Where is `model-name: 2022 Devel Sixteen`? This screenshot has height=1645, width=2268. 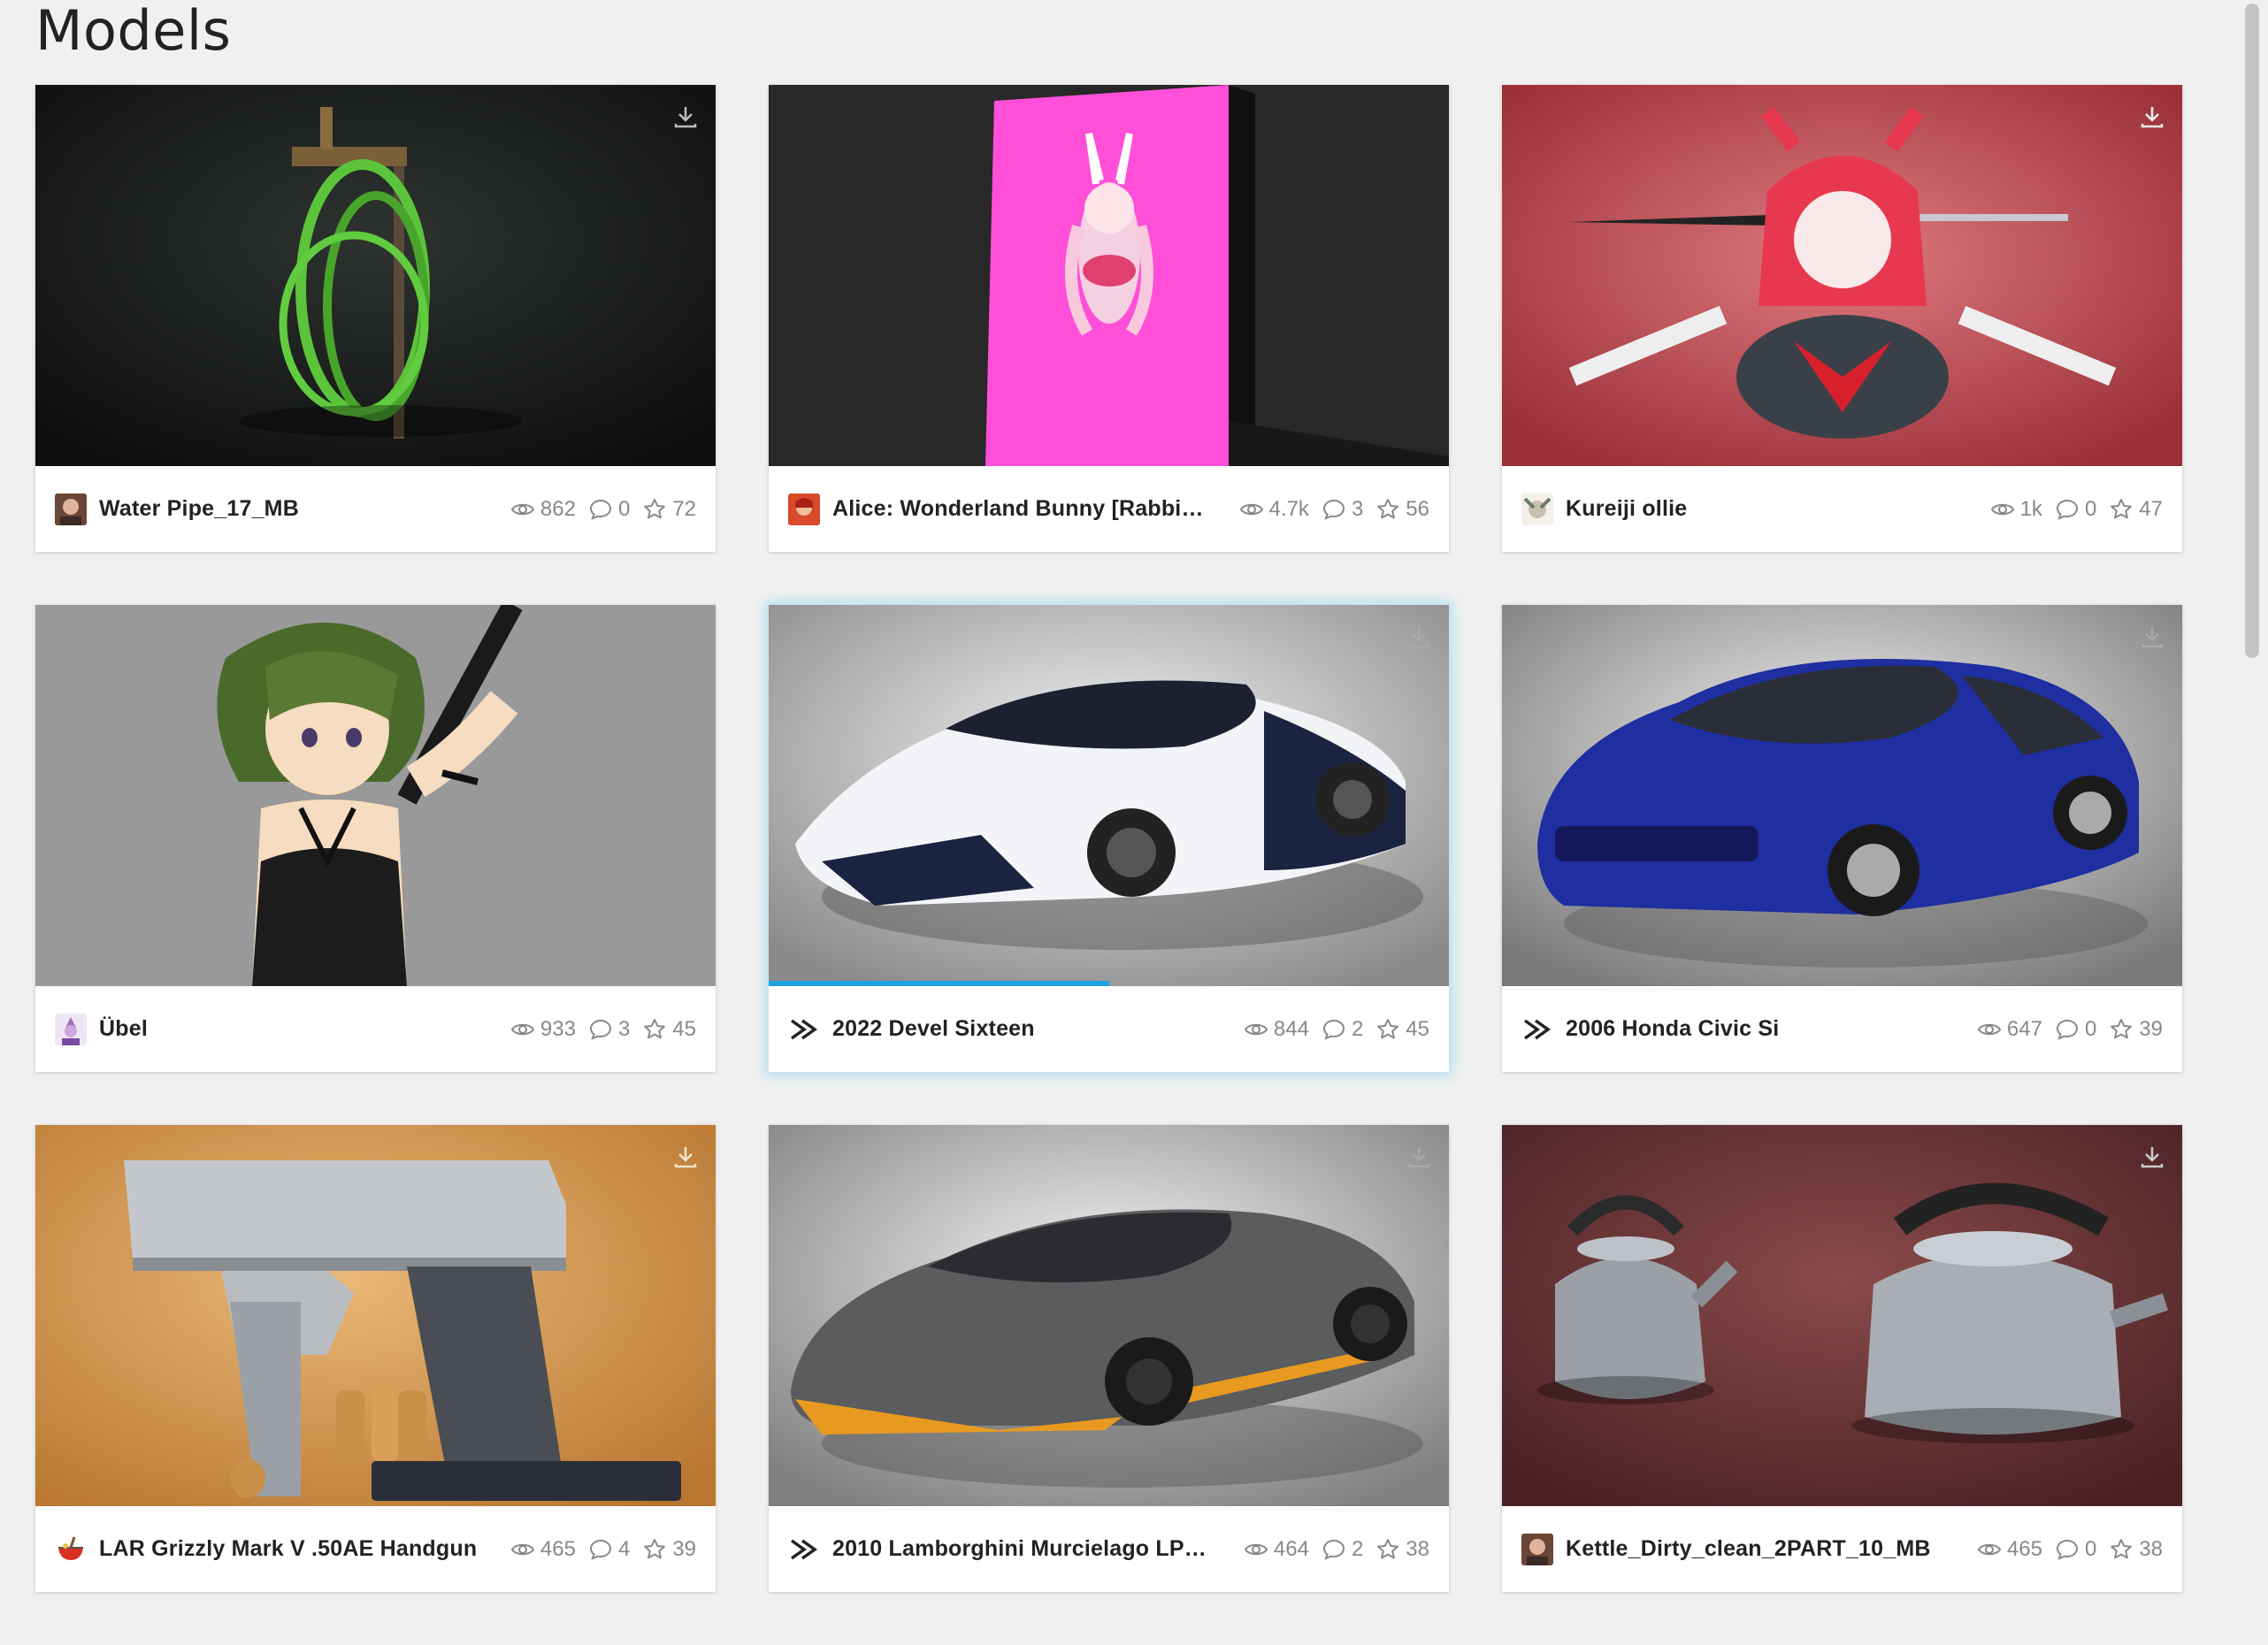
model-name: 2022 Devel Sixteen is located at coordinates (1023, 1029).